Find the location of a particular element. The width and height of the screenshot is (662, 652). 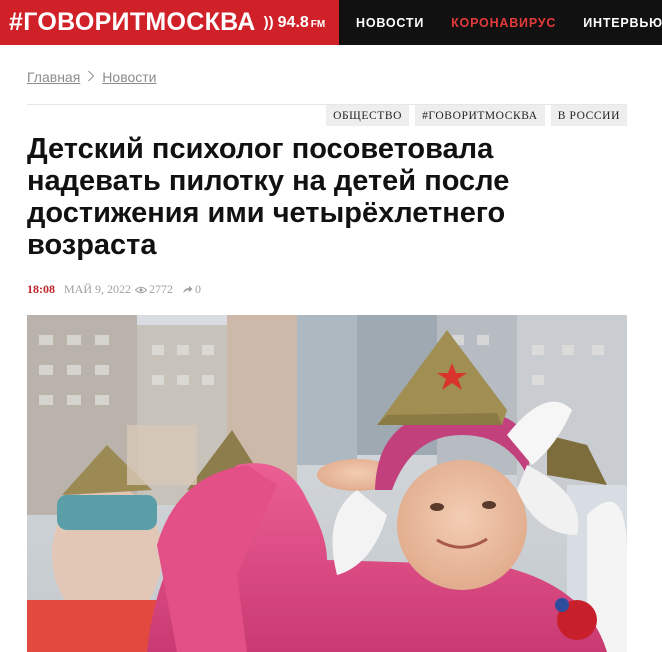

article-time: 18:08 is located at coordinates (41, 289).